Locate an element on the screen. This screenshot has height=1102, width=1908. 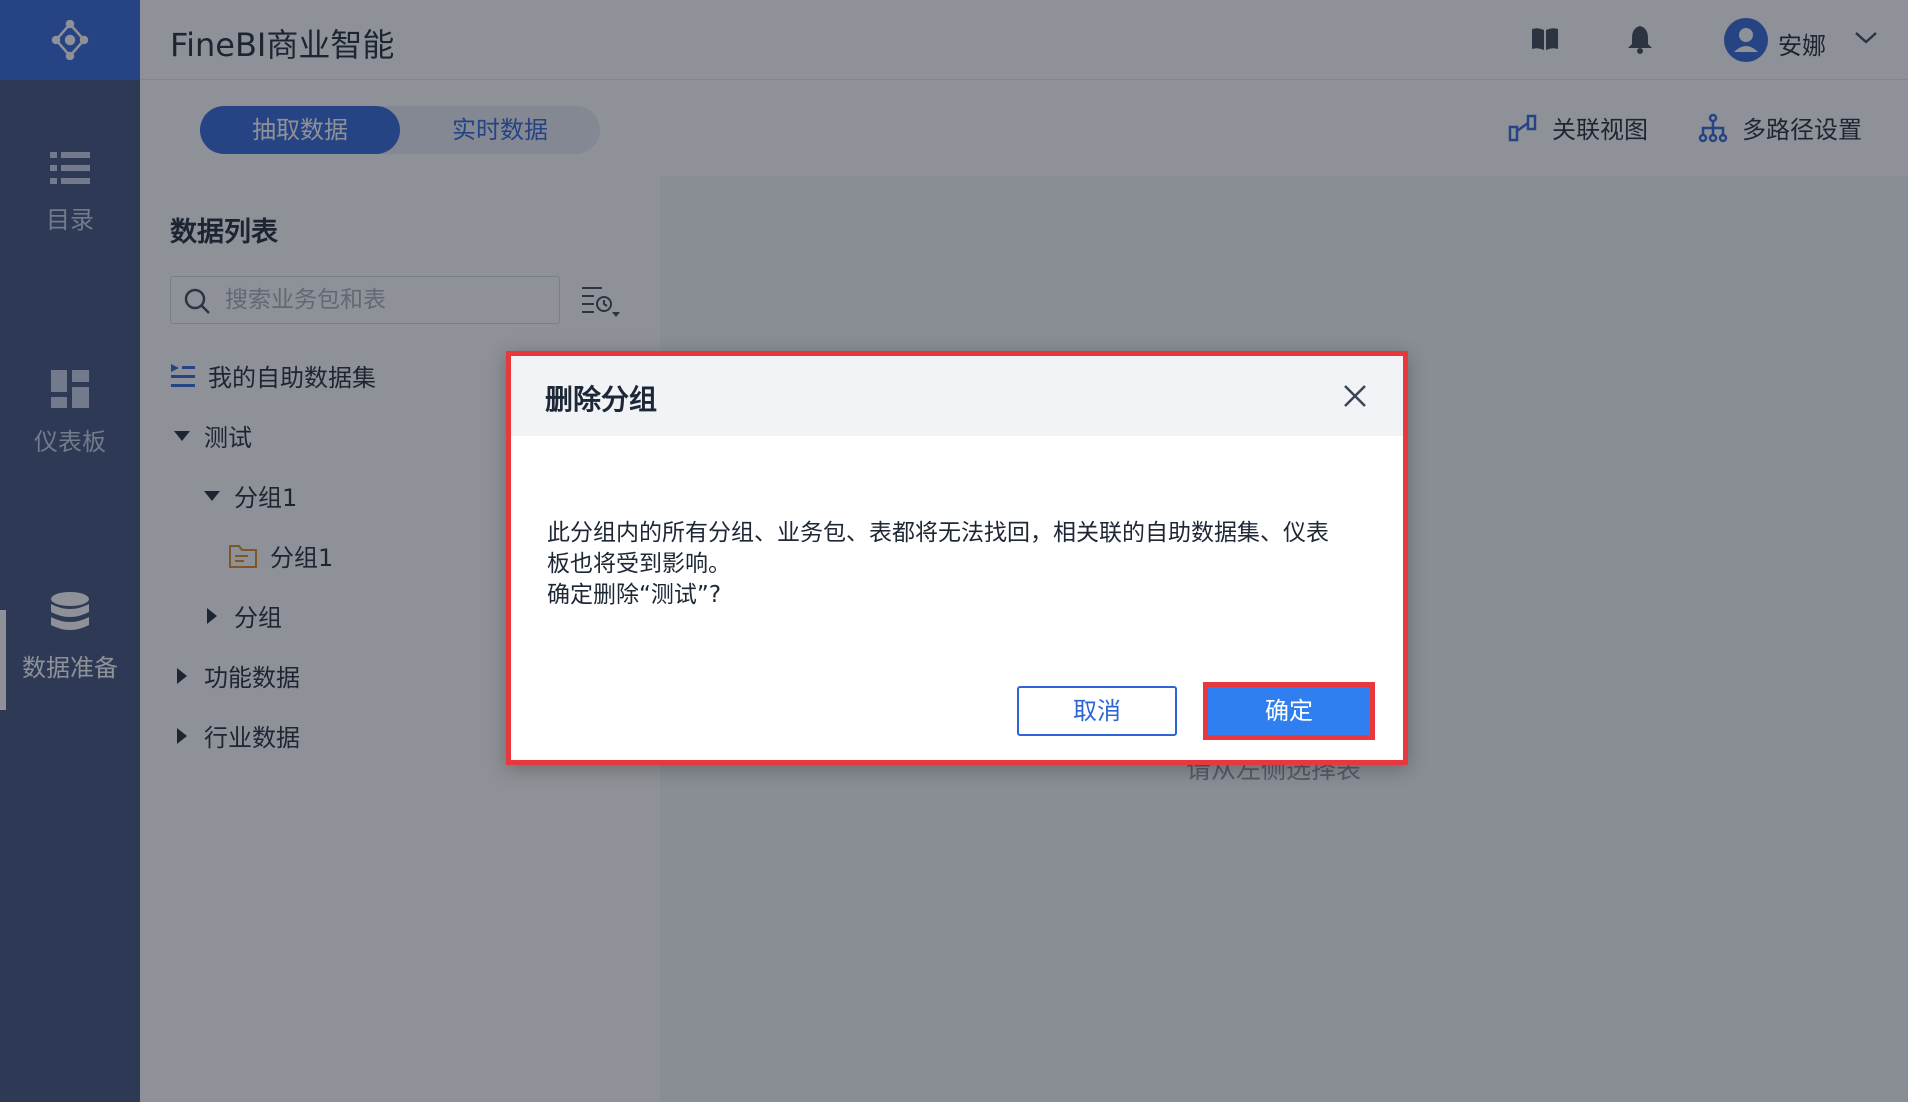
dialog-header: 删除分组 is located at coordinates (957, 396).